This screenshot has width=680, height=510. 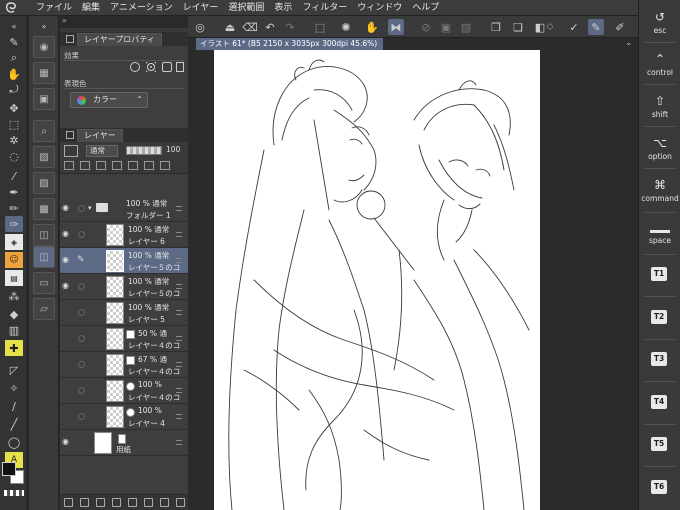 What do you see at coordinates (14, 242) in the screenshot?
I see `sticker-icon: ◈` at bounding box center [14, 242].